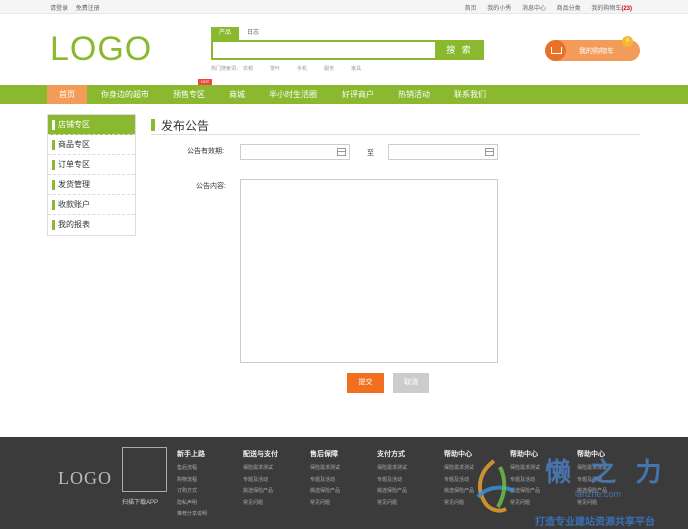  Describe the element at coordinates (499, 9) in the screenshot. I see `top-link-my: 我的小秀` at that location.